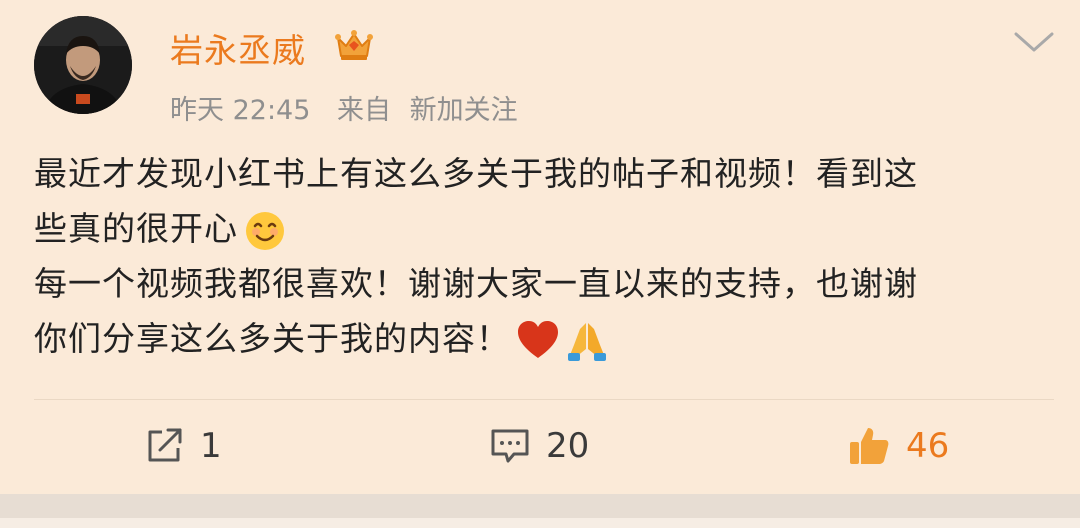  Describe the element at coordinates (354, 45) in the screenshot. I see `crown-icon` at that location.